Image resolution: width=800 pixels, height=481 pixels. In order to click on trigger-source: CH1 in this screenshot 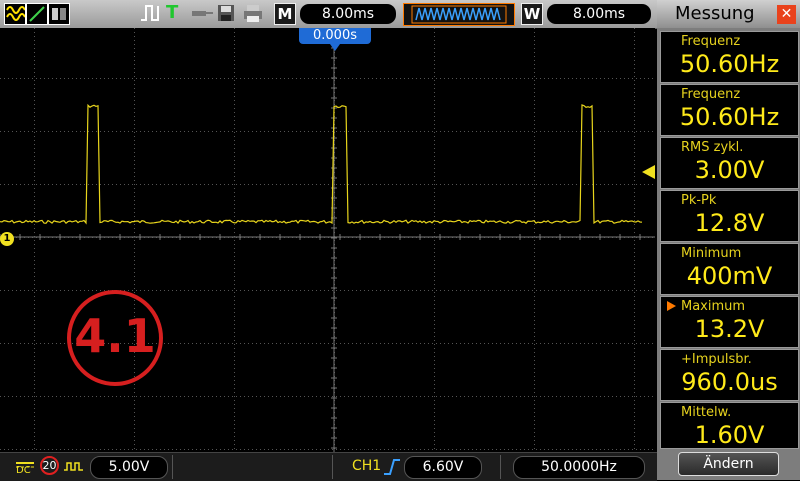, I will do `click(366, 466)`.